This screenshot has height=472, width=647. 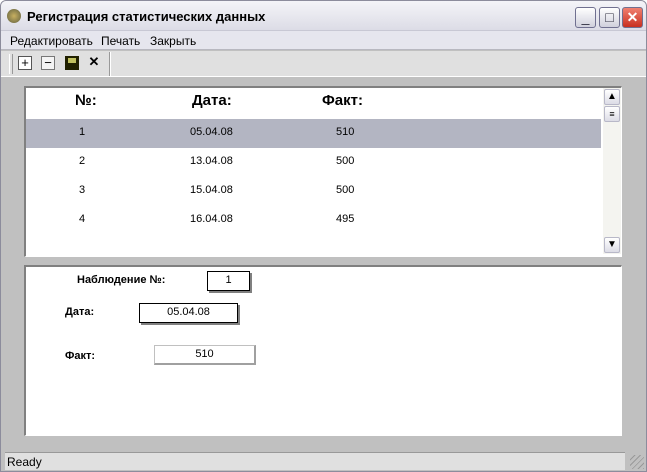 What do you see at coordinates (80, 312) in the screenshot?
I see `date-label: Дата:` at bounding box center [80, 312].